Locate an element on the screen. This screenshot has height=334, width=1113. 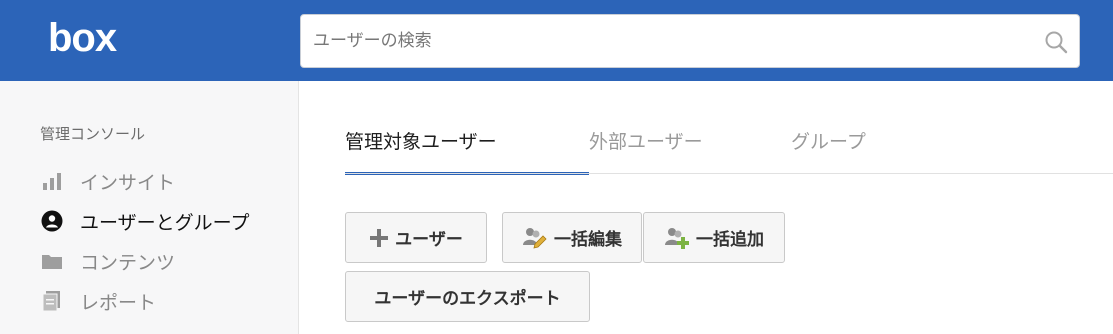
sidebar-item-insights: インサイト is located at coordinates (107, 181).